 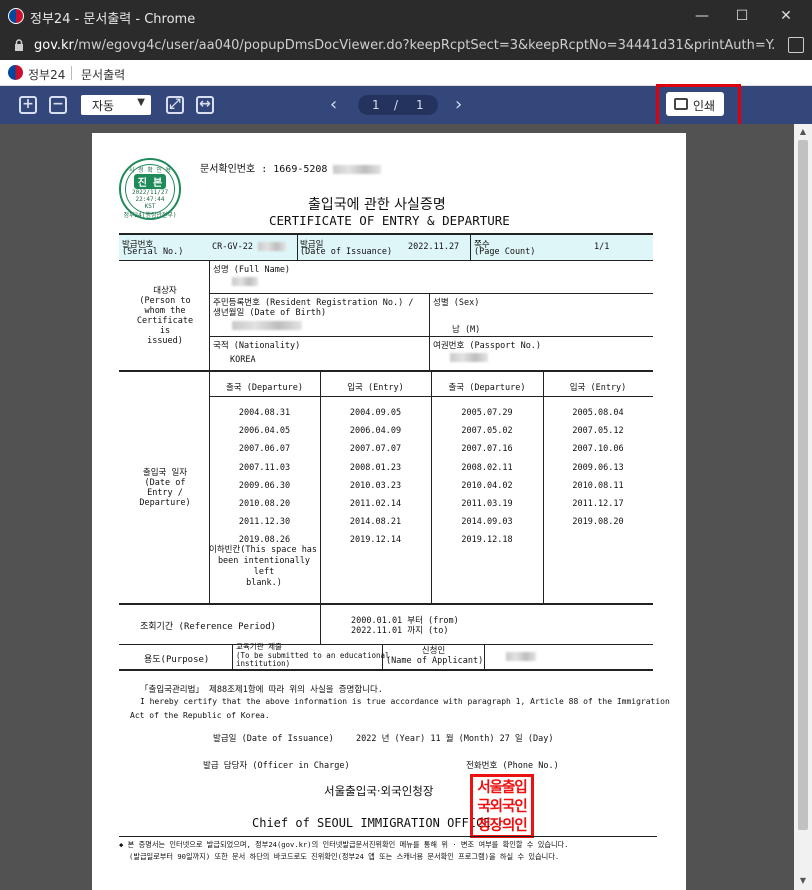 What do you see at coordinates (47, 75) in the screenshot?
I see `brand-name: 정부24` at bounding box center [47, 75].